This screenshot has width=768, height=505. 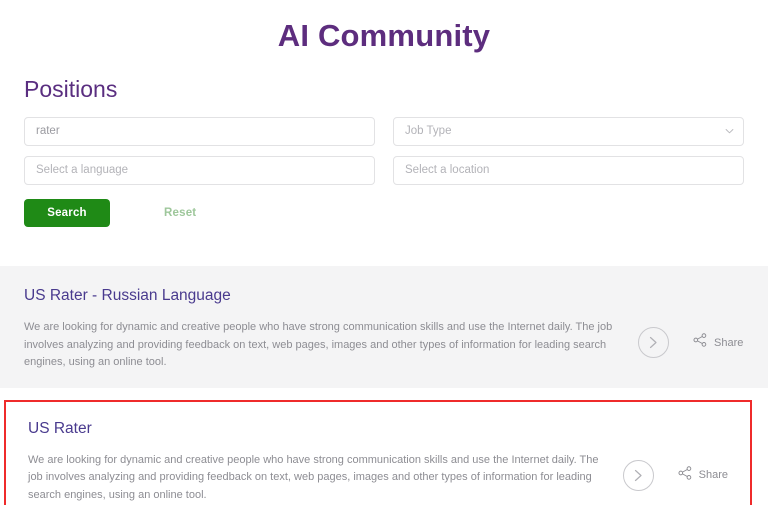 I want to click on keyword-input-value: rater, so click(x=48, y=131).